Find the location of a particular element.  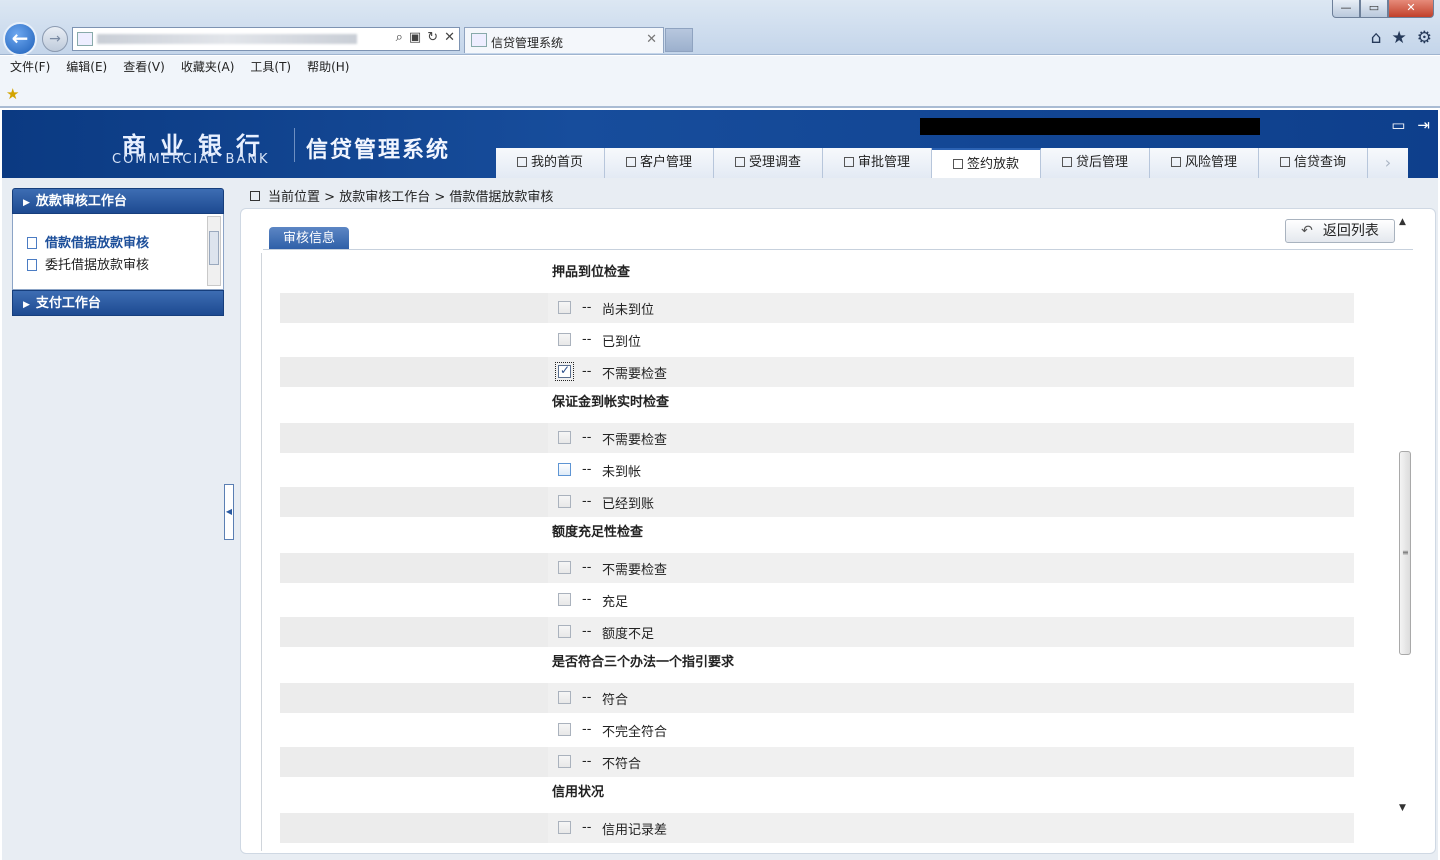

scroll-up-icon: ▲ is located at coordinates (1402, 222).